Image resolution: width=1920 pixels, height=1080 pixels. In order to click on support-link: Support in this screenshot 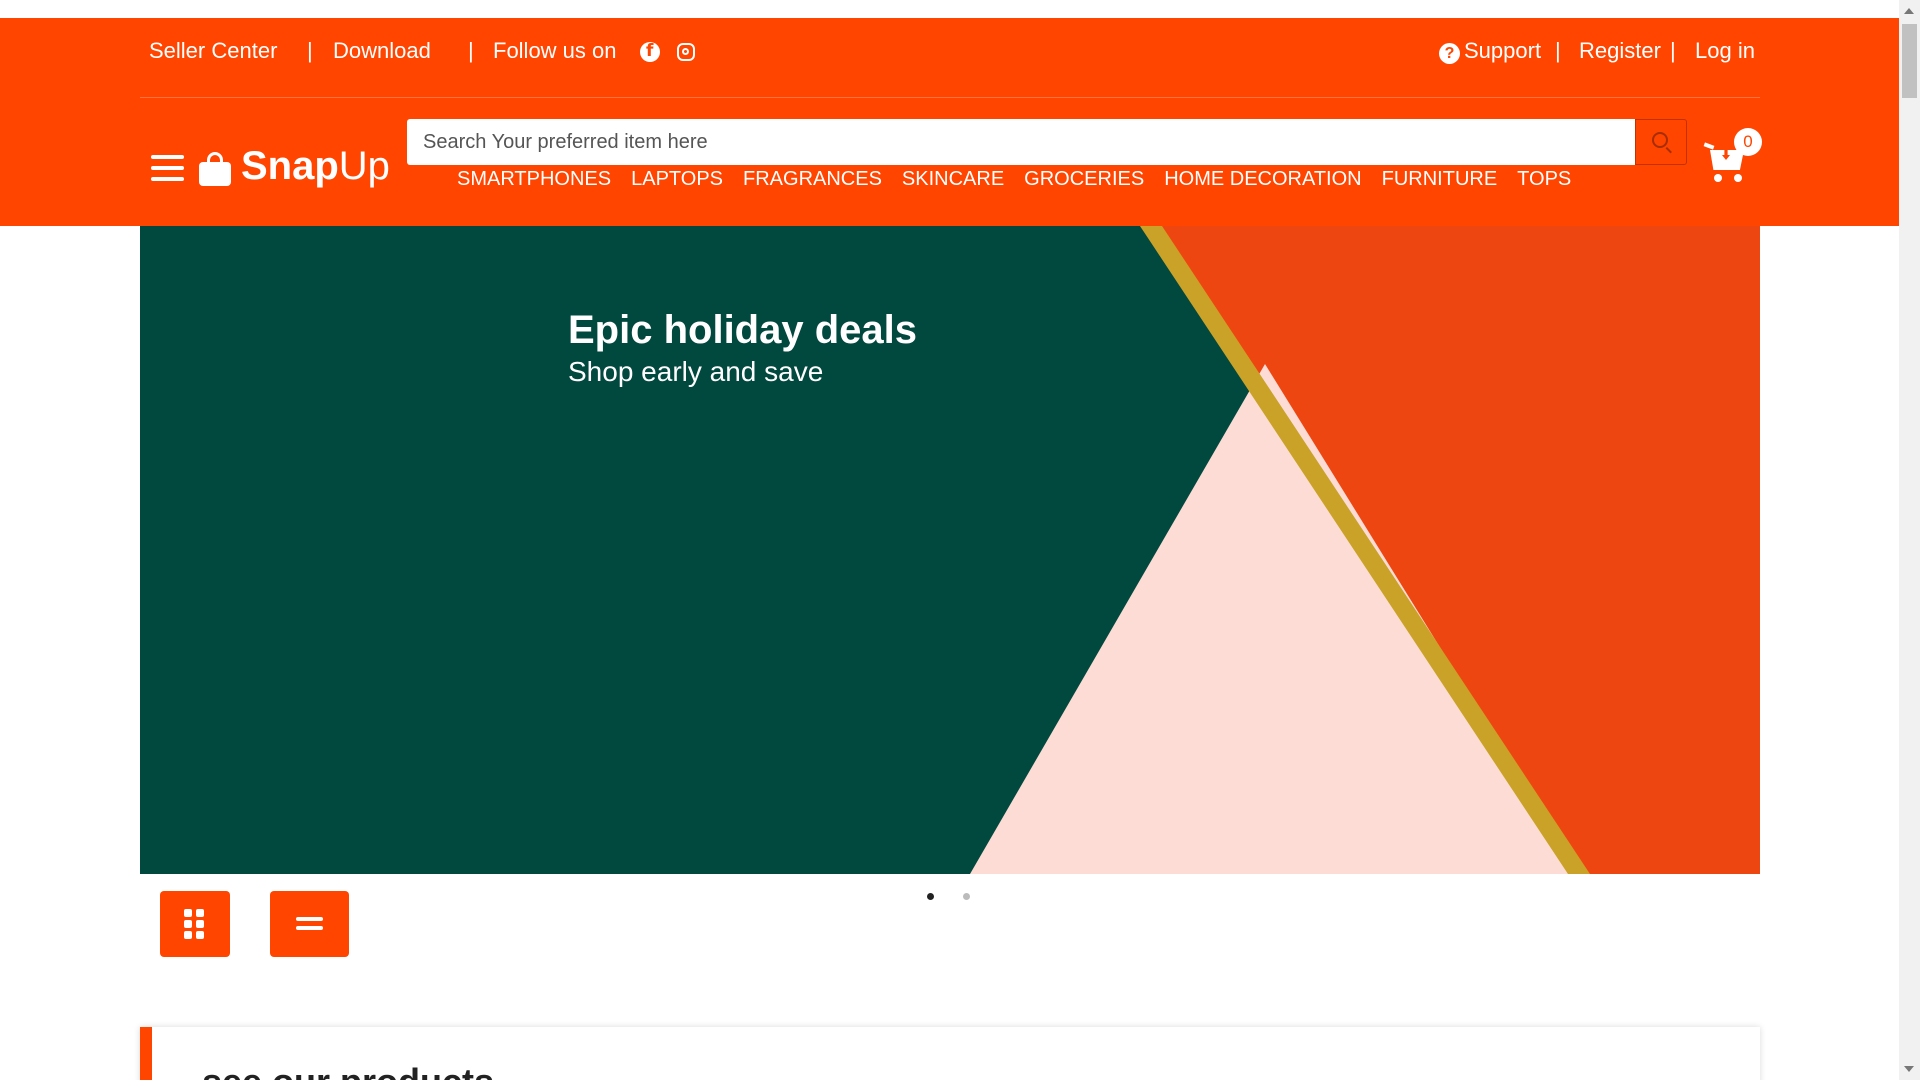, I will do `click(1502, 51)`.